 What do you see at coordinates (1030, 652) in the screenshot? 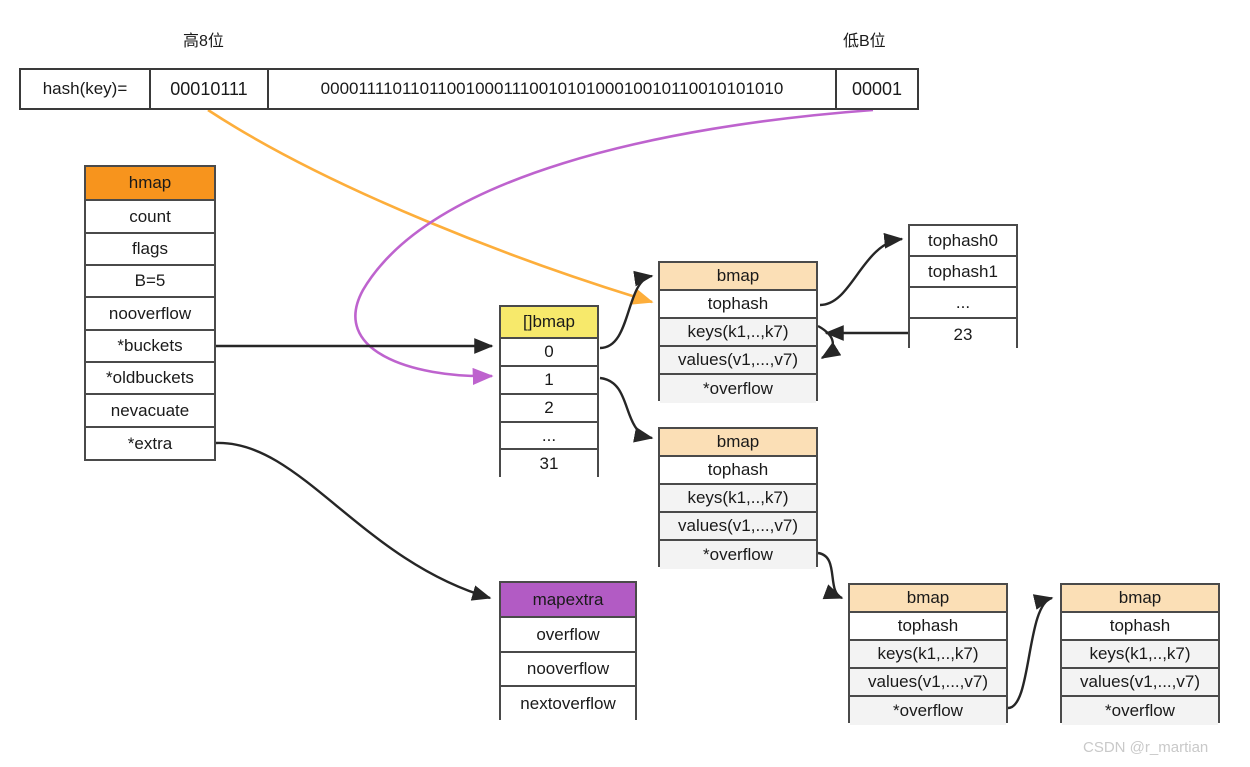
I see `edge-bmap3-overflow-to-bmap4` at bounding box center [1030, 652].